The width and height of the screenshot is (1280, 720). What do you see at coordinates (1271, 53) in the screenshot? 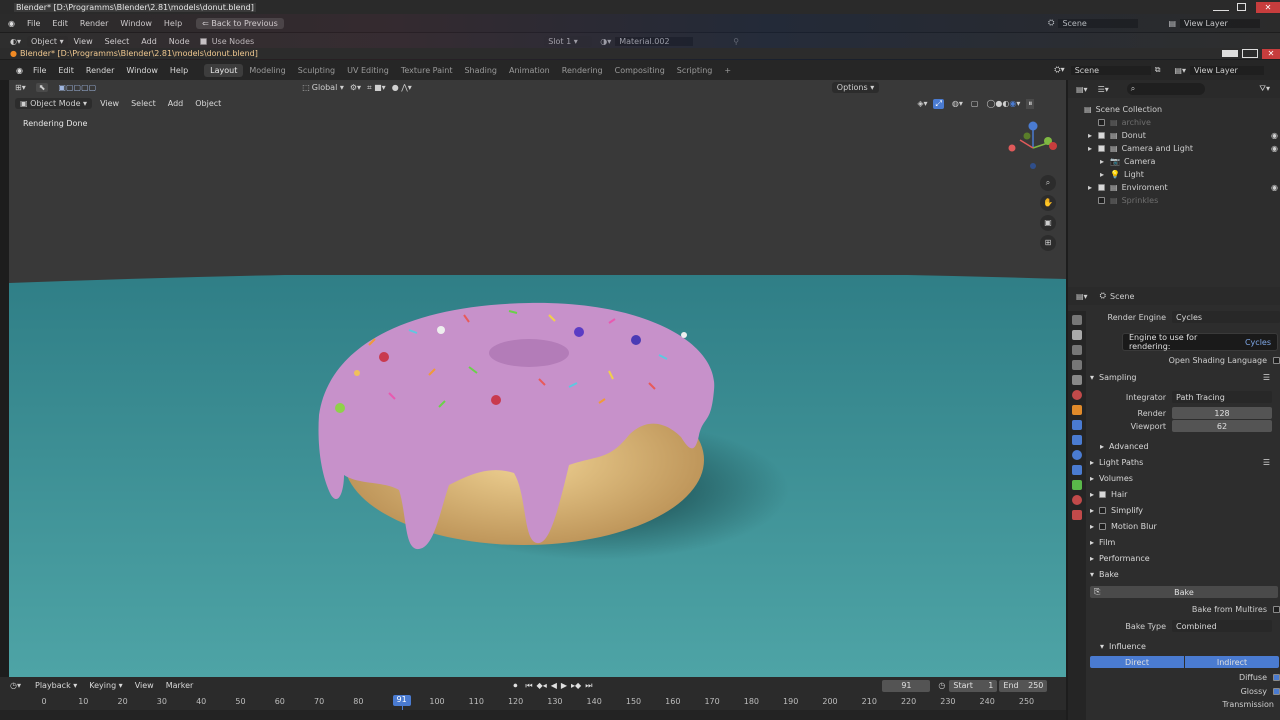
I see `fg-close-icon: ✕` at bounding box center [1271, 53].